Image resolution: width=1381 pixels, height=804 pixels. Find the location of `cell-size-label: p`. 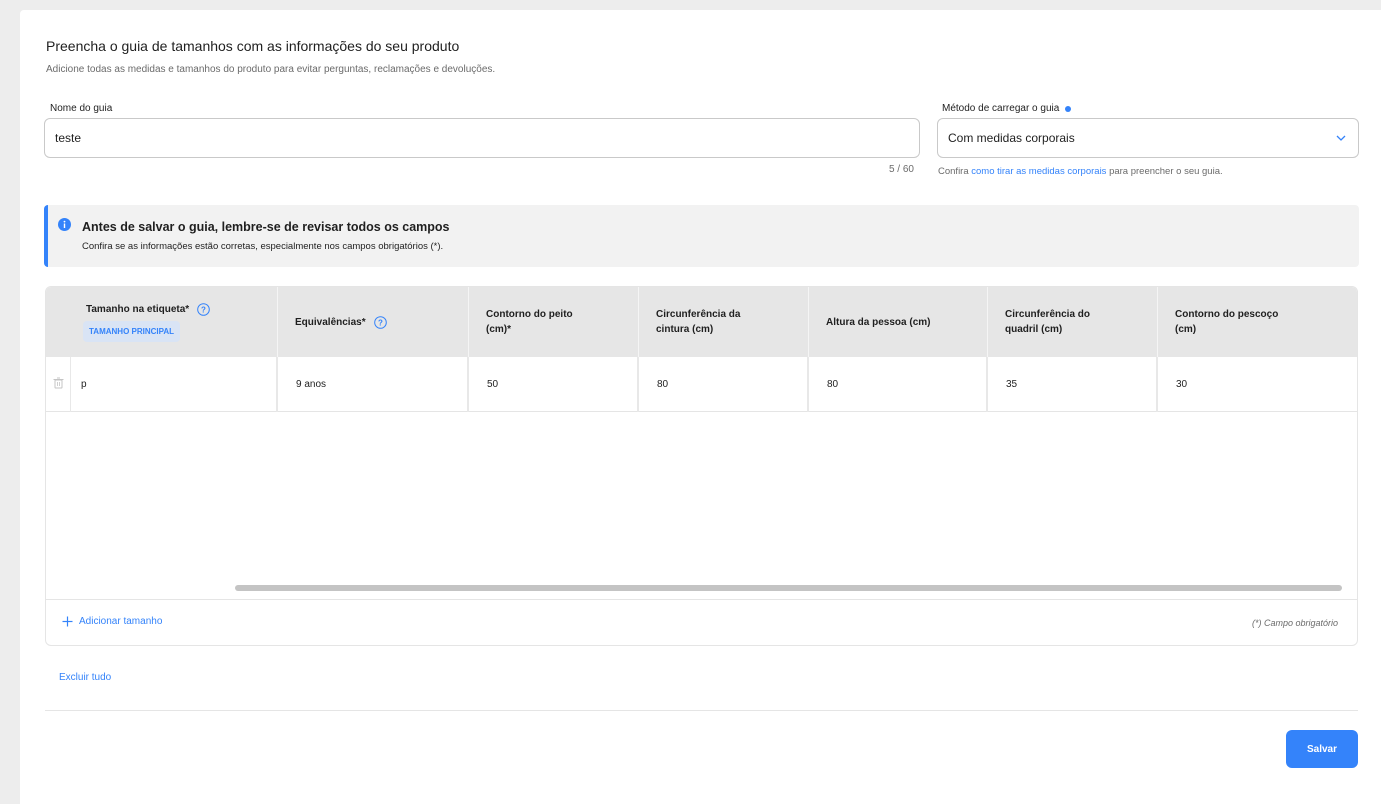

cell-size-label: p is located at coordinates (173, 384).